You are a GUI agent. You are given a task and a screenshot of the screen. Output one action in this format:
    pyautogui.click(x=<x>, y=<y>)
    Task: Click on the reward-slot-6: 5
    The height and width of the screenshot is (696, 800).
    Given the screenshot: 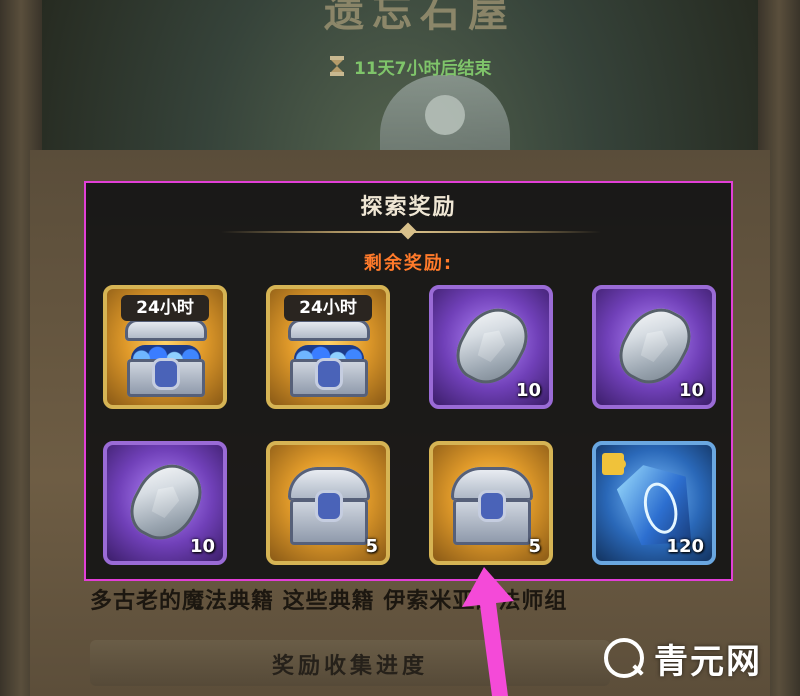 What is the action you would take?
    pyautogui.click(x=328, y=503)
    